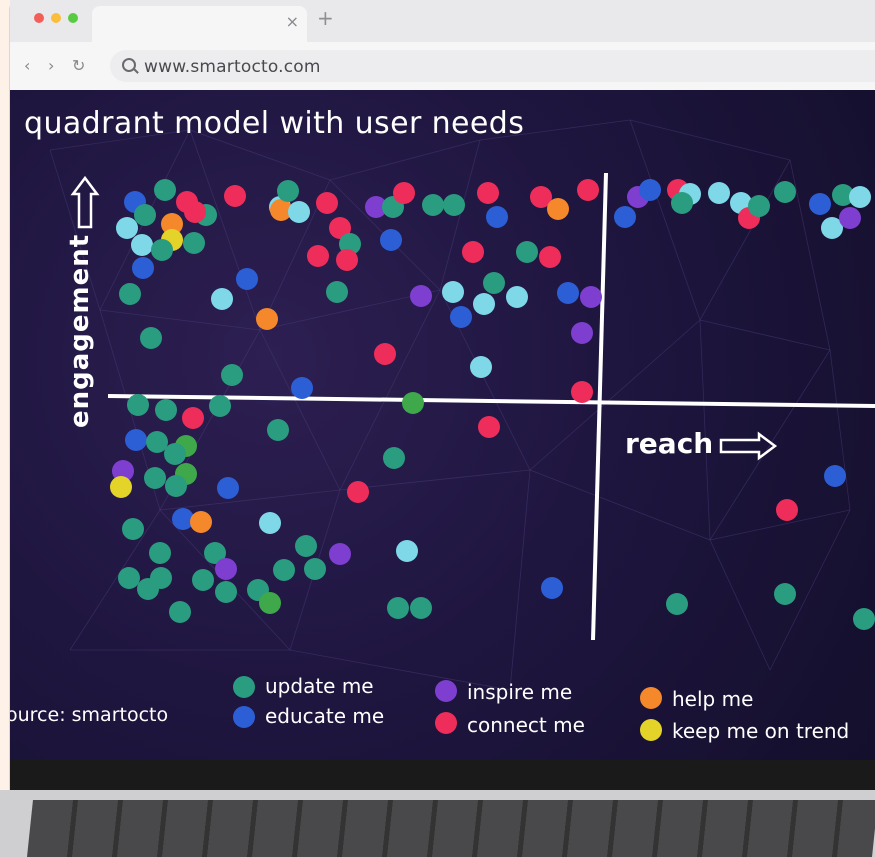  What do you see at coordinates (669, 443) in the screenshot?
I see `x-axis-label: reach` at bounding box center [669, 443].